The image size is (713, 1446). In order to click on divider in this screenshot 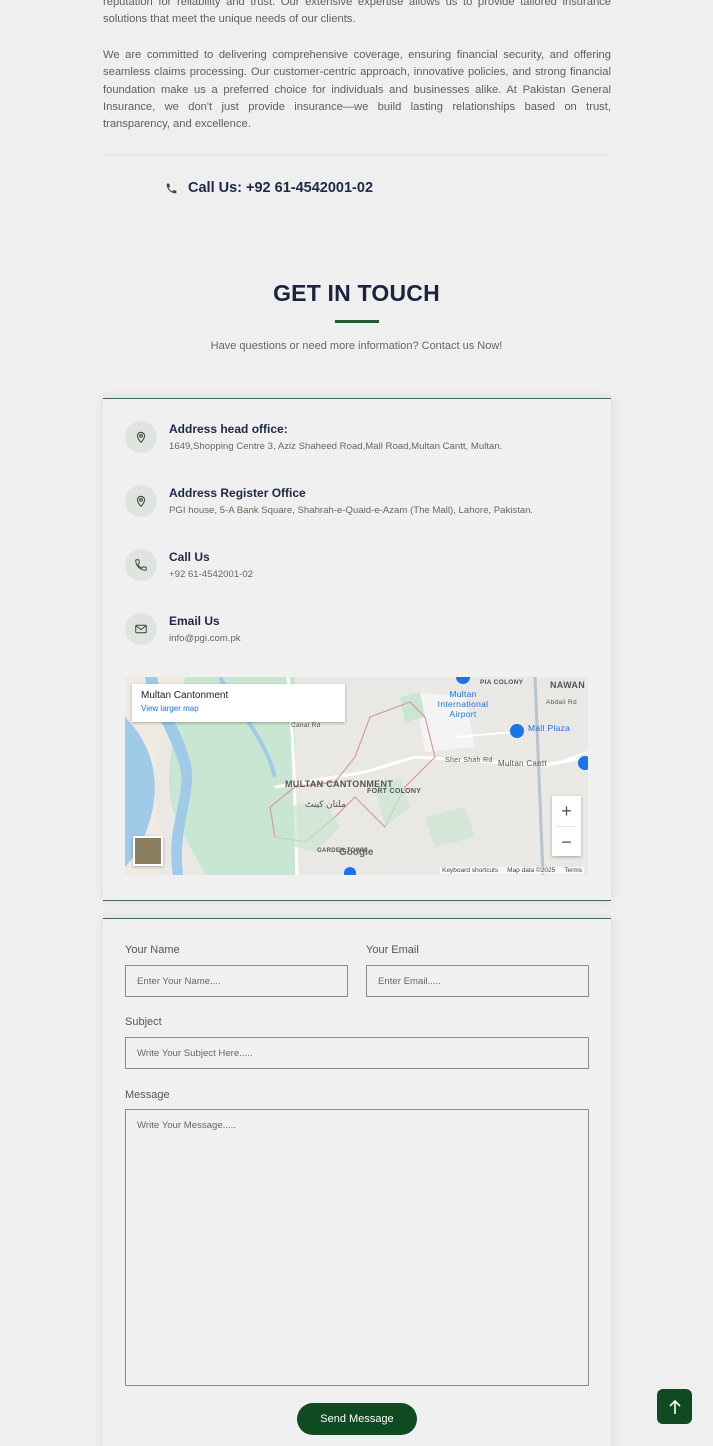, I will do `click(357, 154)`.